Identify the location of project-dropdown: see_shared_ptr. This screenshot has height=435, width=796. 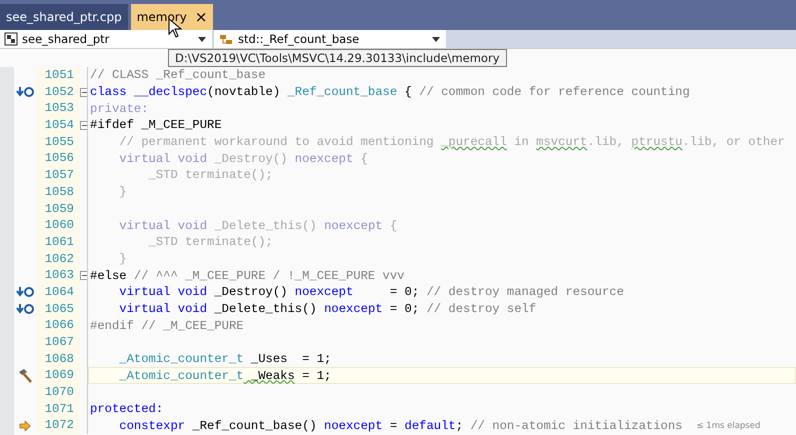
(106, 39).